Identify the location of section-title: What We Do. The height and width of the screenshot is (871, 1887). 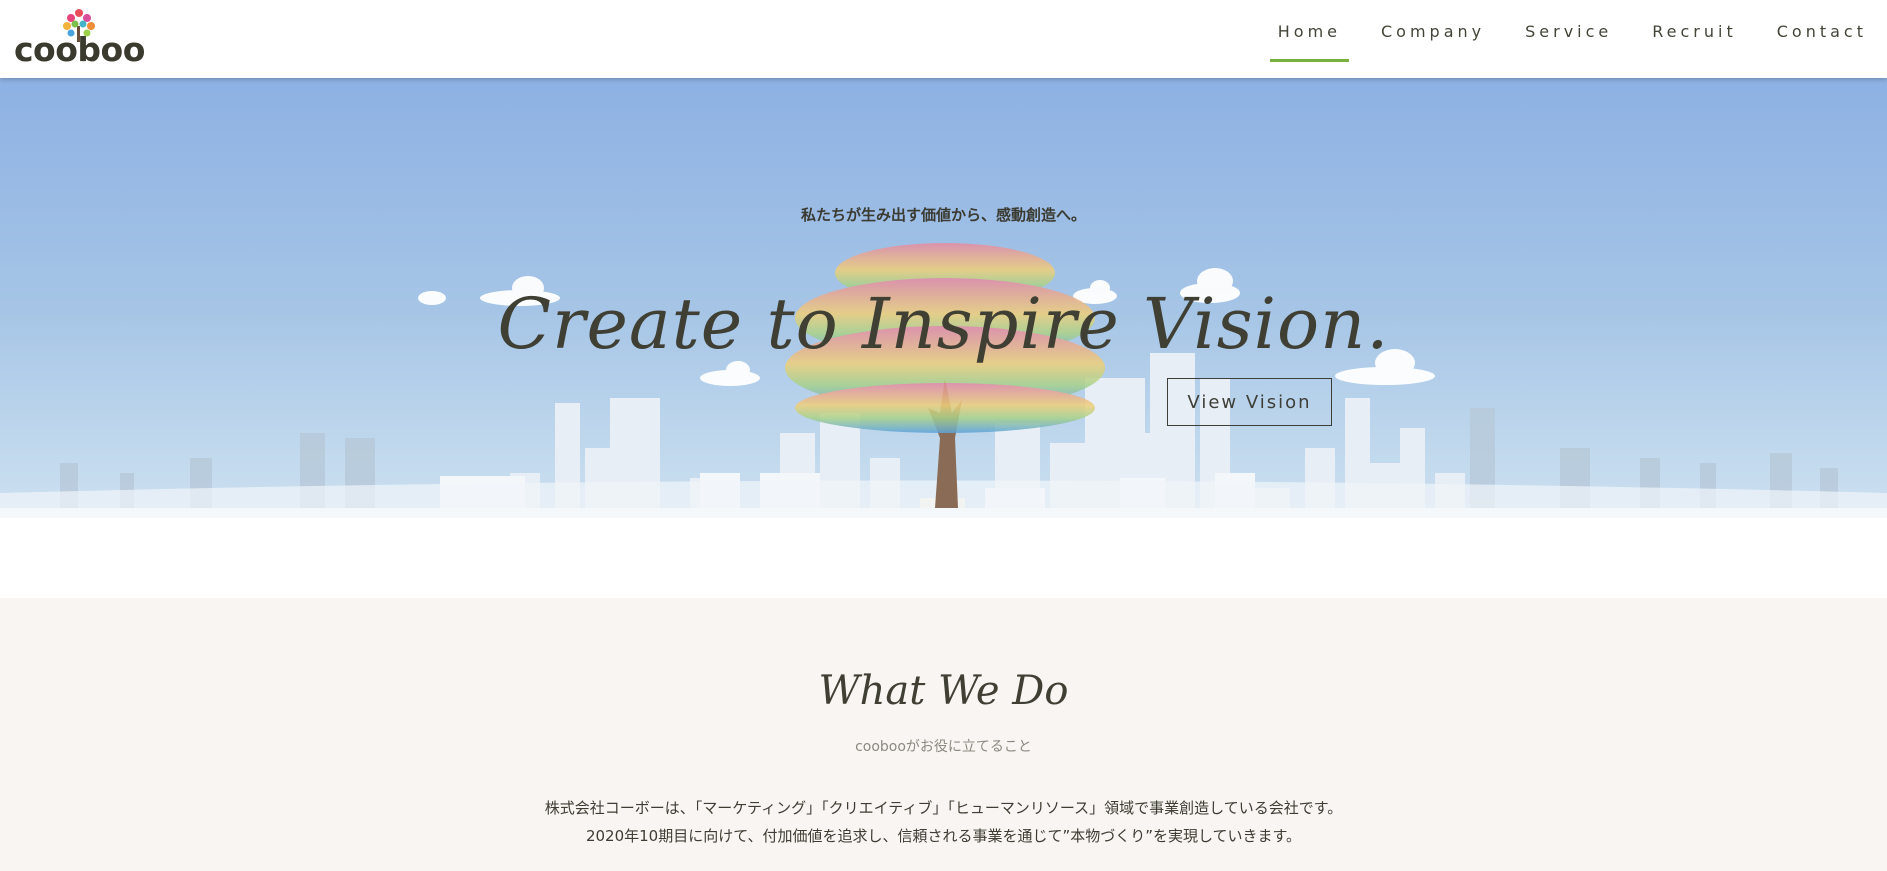
(943, 691).